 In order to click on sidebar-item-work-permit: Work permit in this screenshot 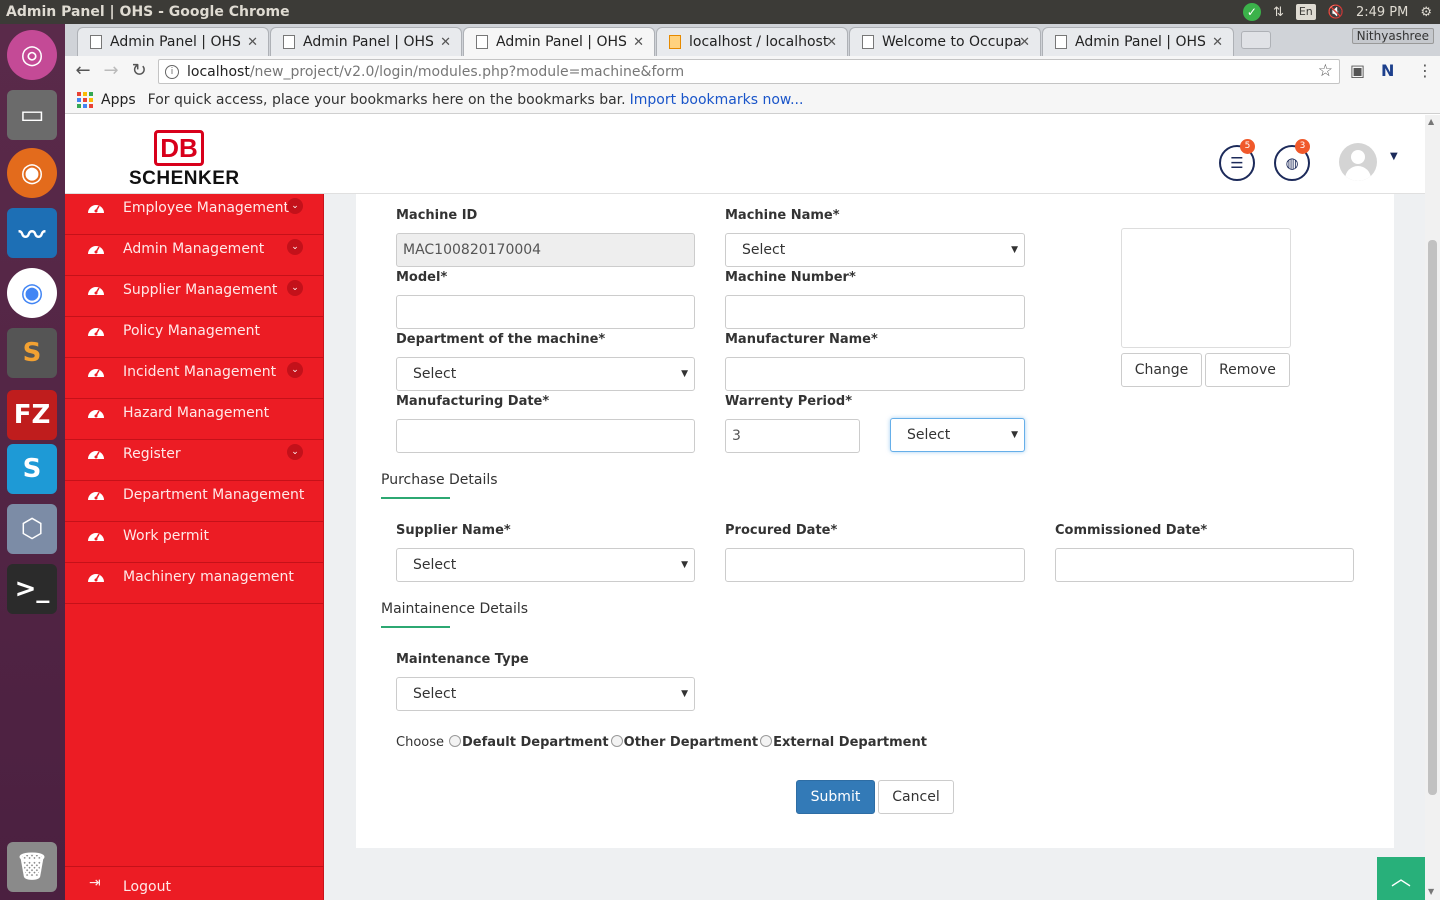, I will do `click(194, 542)`.